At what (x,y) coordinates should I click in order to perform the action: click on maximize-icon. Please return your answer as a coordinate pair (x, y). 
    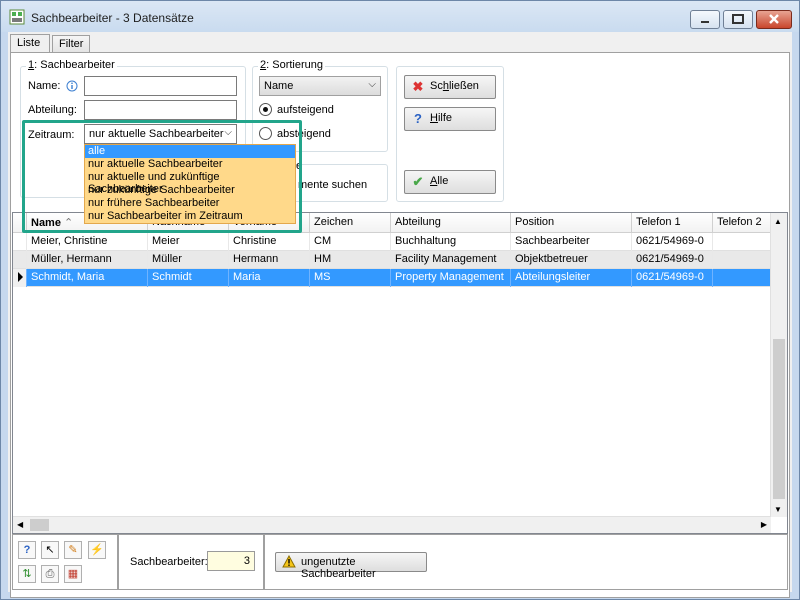
    Looking at the image, I should click on (738, 19).